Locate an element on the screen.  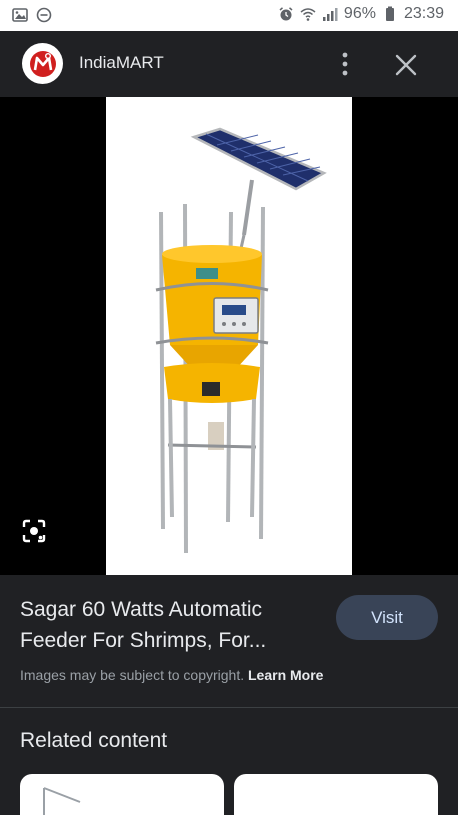
status-bar: 96% 23:39 is located at coordinates (229, 15).